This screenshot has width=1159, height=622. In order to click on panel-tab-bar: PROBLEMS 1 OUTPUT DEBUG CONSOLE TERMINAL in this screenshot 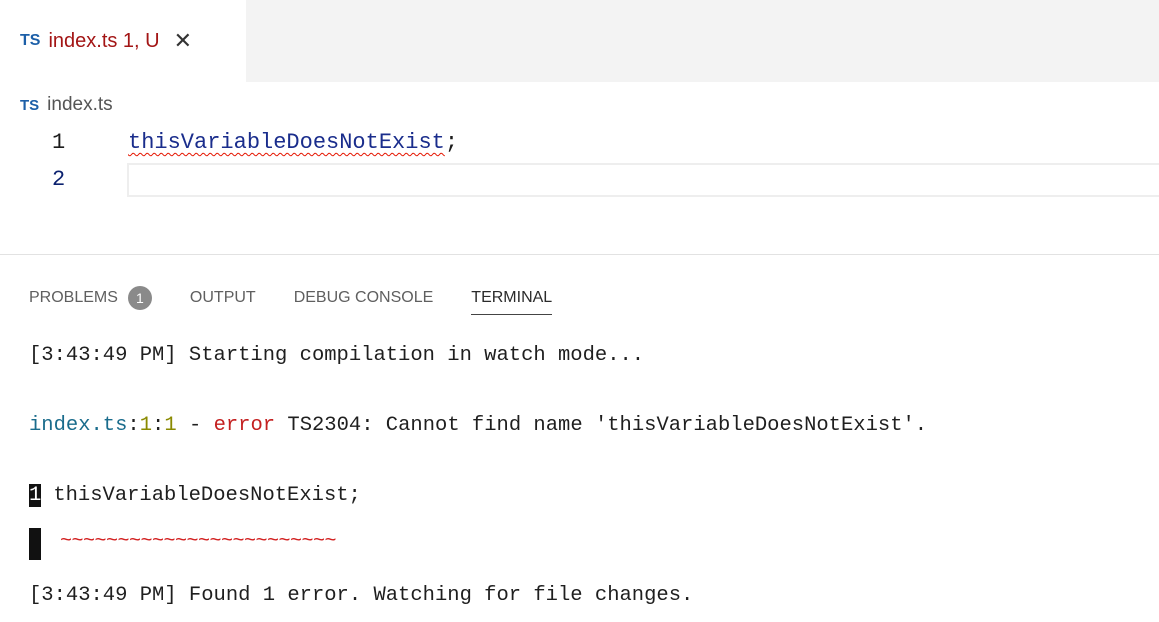, I will do `click(309, 298)`.